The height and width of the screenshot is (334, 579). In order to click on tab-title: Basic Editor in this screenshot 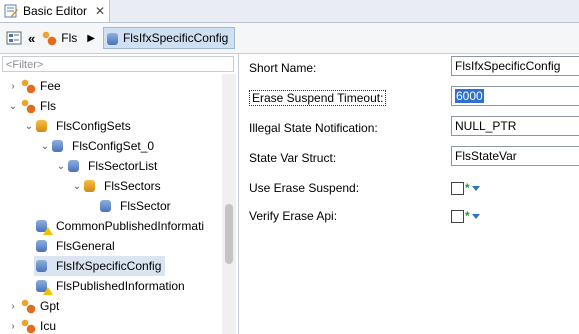, I will do `click(55, 11)`.